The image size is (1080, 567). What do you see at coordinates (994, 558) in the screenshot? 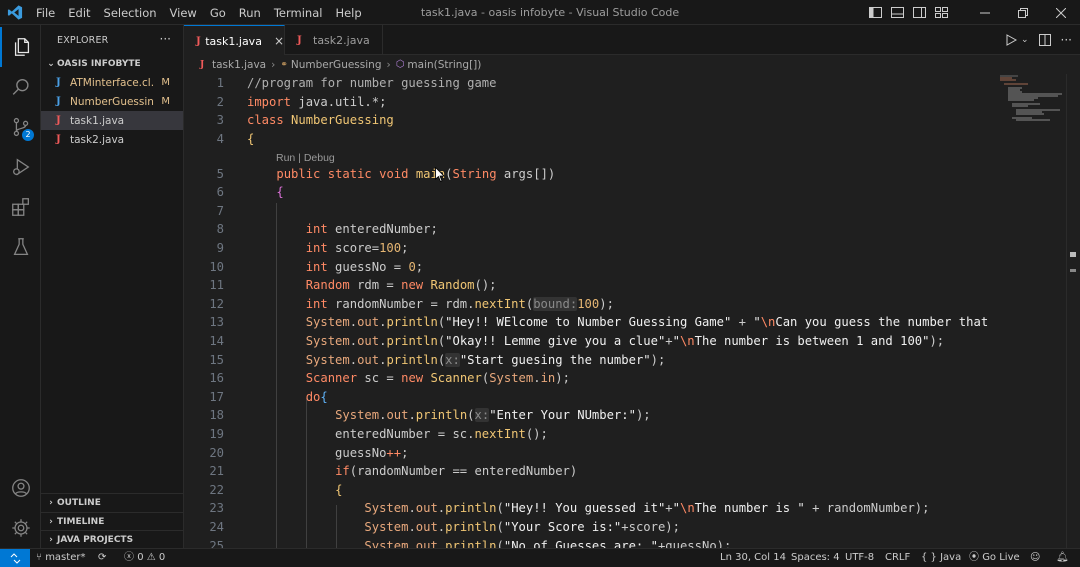
I see `go-live-button: ⦿ Go Live` at bounding box center [994, 558].